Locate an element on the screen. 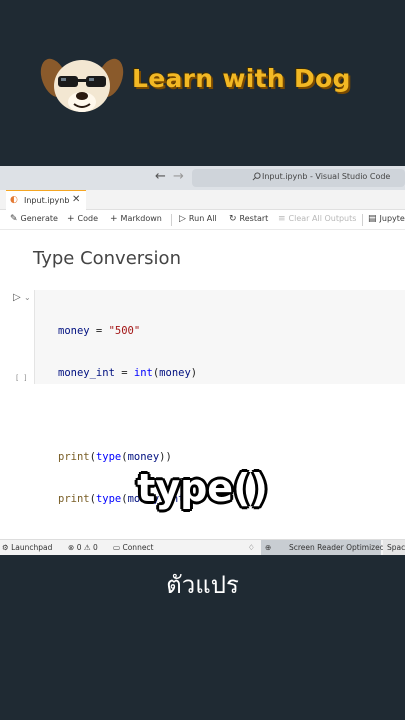 This screenshot has width=405, height=720. back-arrow-icon: ← is located at coordinates (160, 176).